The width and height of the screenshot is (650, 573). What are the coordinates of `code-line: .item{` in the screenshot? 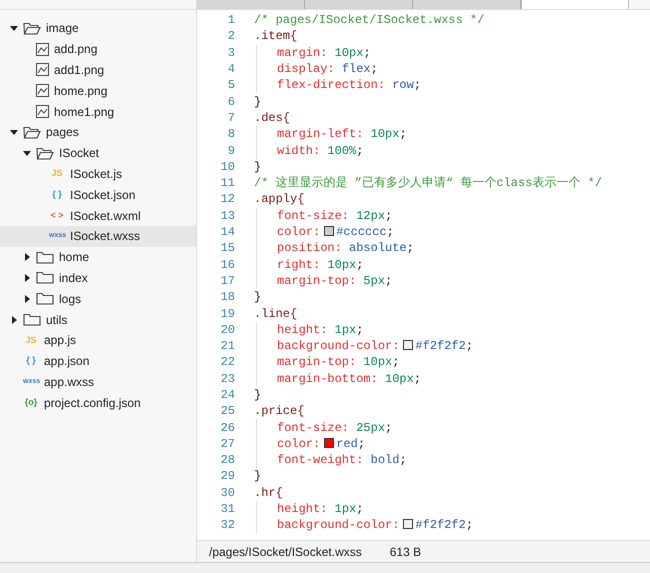 It's located at (276, 37).